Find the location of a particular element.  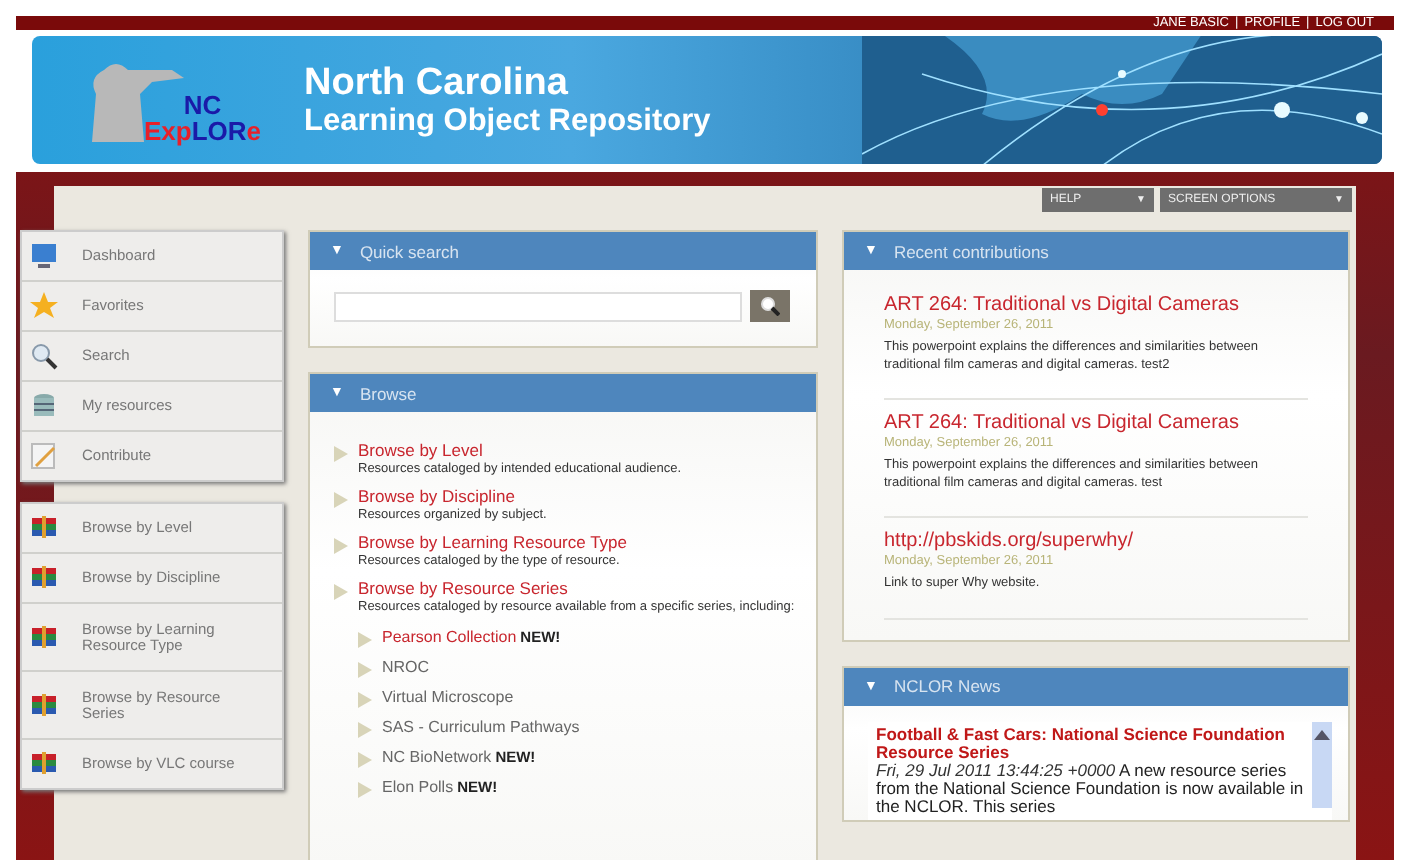

series-name: Elon Polls is located at coordinates (418, 786).